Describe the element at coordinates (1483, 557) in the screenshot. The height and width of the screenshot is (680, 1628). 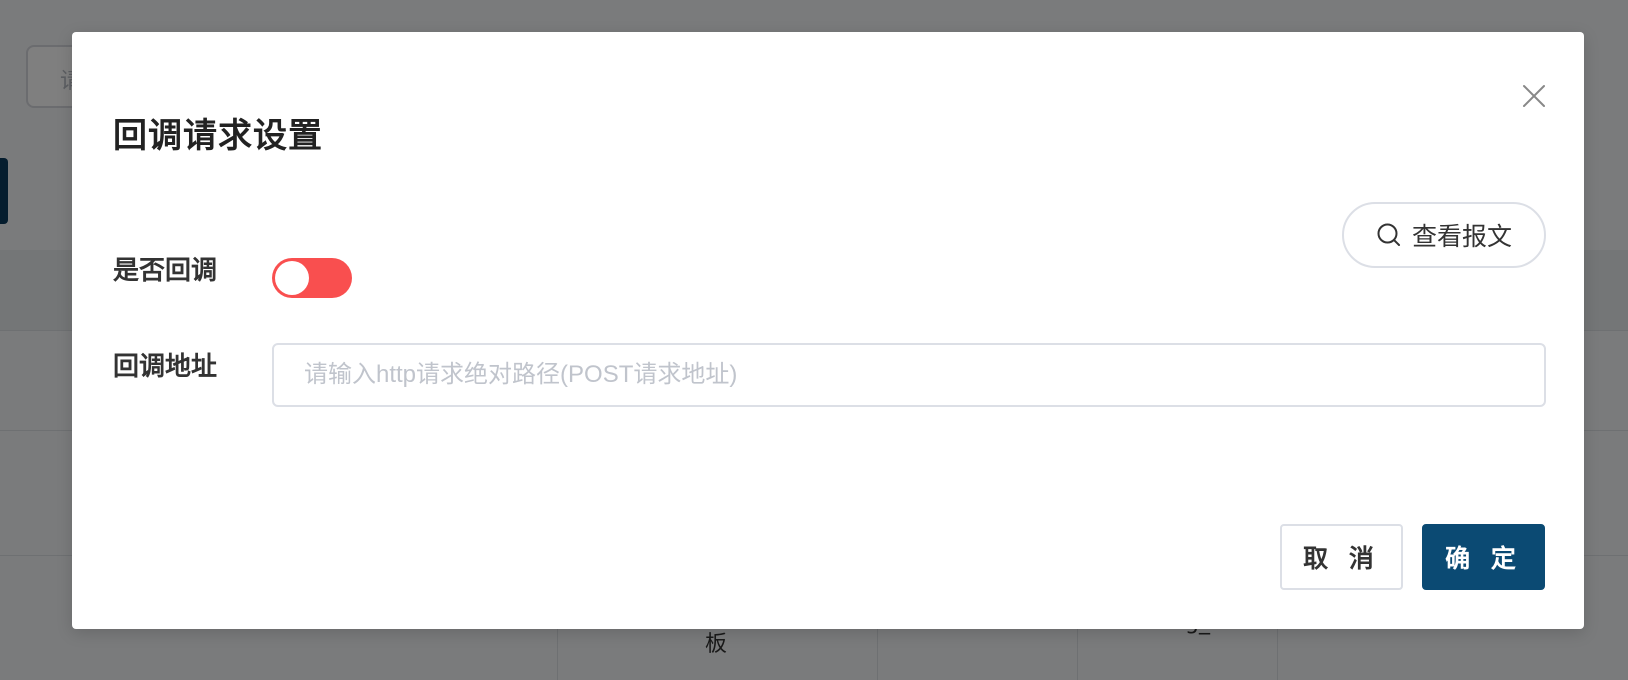
I see `confirm-button: 确 定` at that location.